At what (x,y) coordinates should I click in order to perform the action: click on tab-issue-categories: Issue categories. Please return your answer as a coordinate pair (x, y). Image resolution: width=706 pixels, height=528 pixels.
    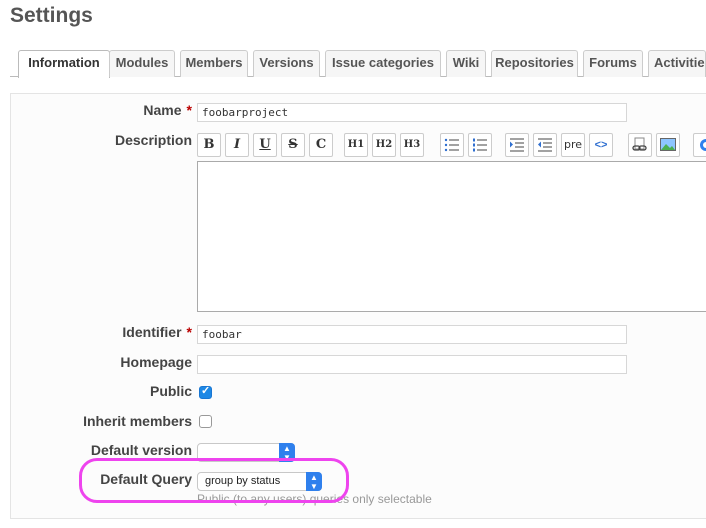
    Looking at the image, I should click on (383, 63).